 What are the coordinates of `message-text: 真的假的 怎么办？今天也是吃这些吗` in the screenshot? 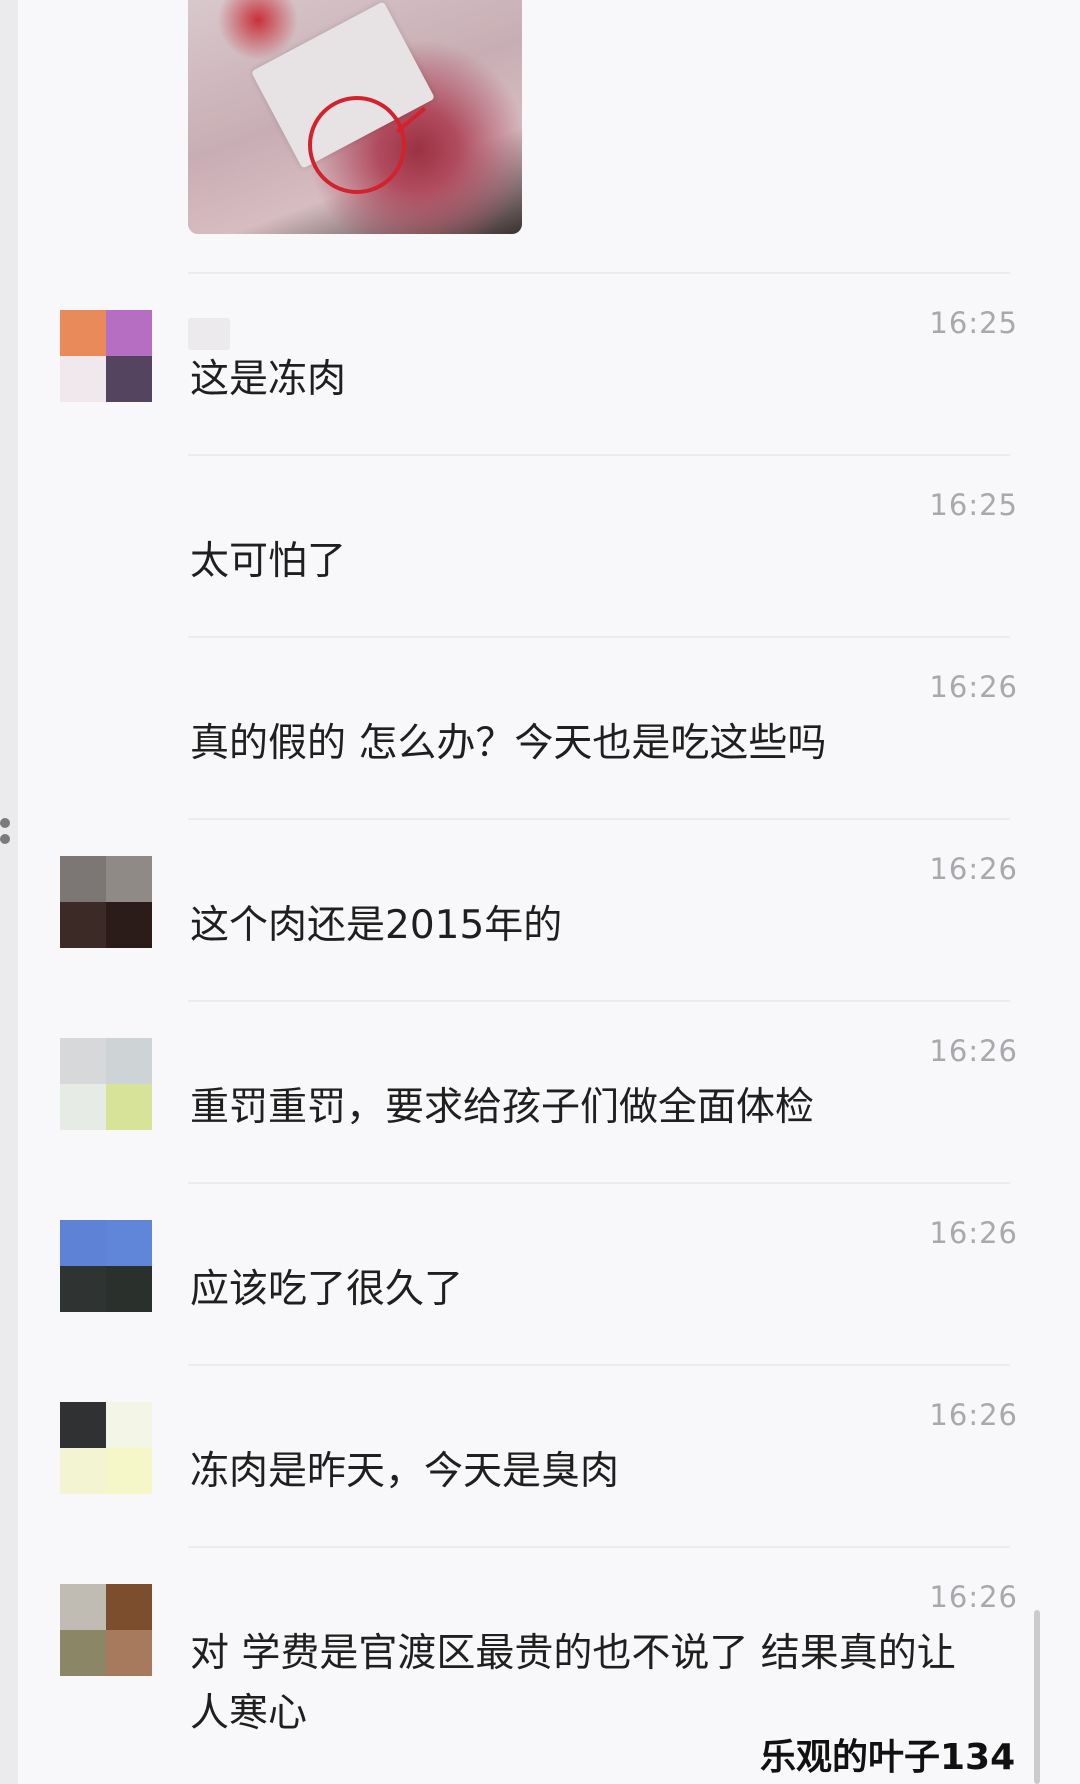 It's located at (508, 743).